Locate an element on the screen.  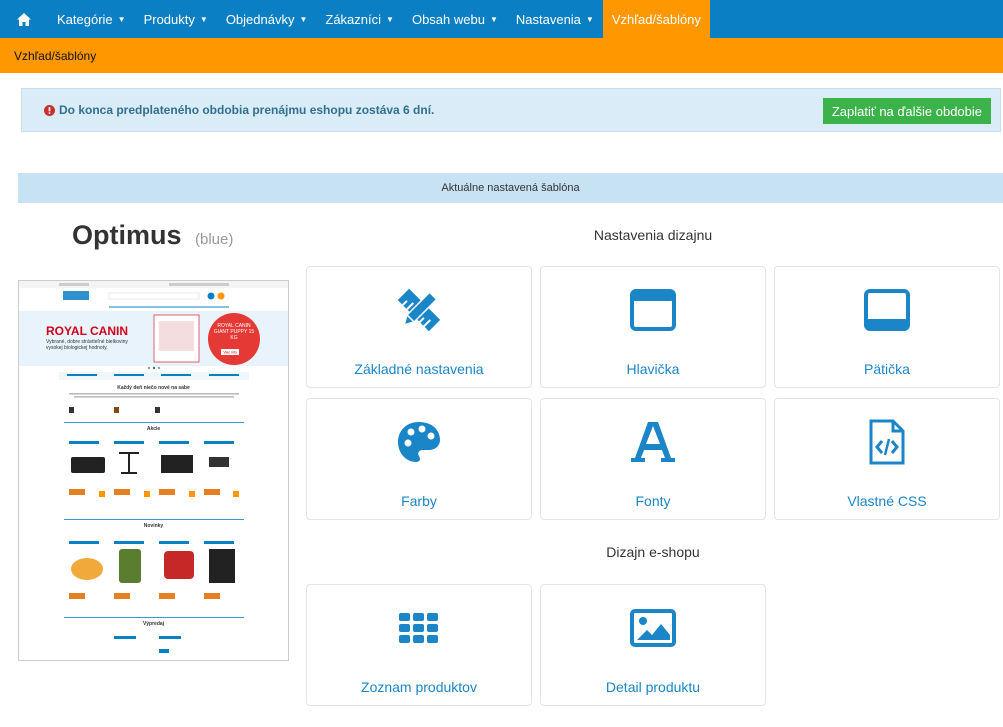
nav-item-zakaznici: Zákazníci ▼ is located at coordinates (359, 19).